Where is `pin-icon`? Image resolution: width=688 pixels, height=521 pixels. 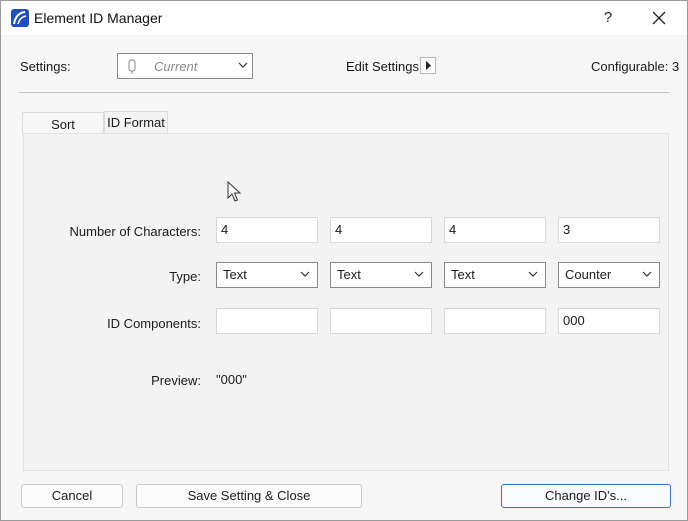 pin-icon is located at coordinates (132, 66).